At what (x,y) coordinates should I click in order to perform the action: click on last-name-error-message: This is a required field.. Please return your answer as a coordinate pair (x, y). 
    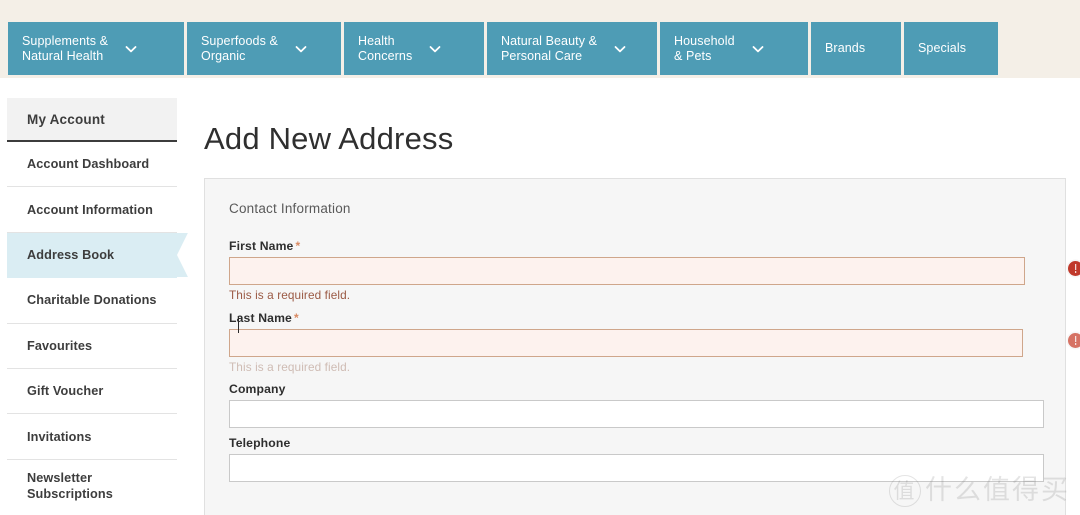
    Looking at the image, I should click on (290, 367).